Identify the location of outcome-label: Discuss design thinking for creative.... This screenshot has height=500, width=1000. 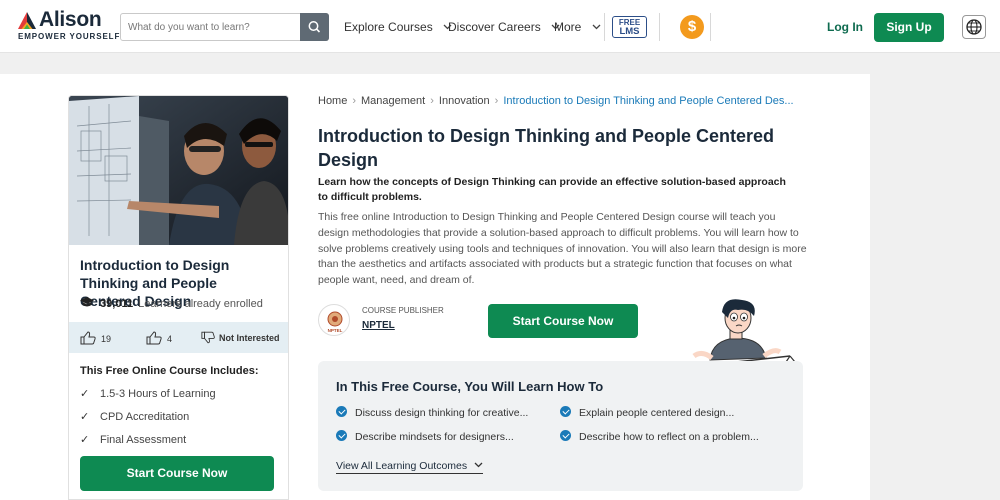
(442, 413).